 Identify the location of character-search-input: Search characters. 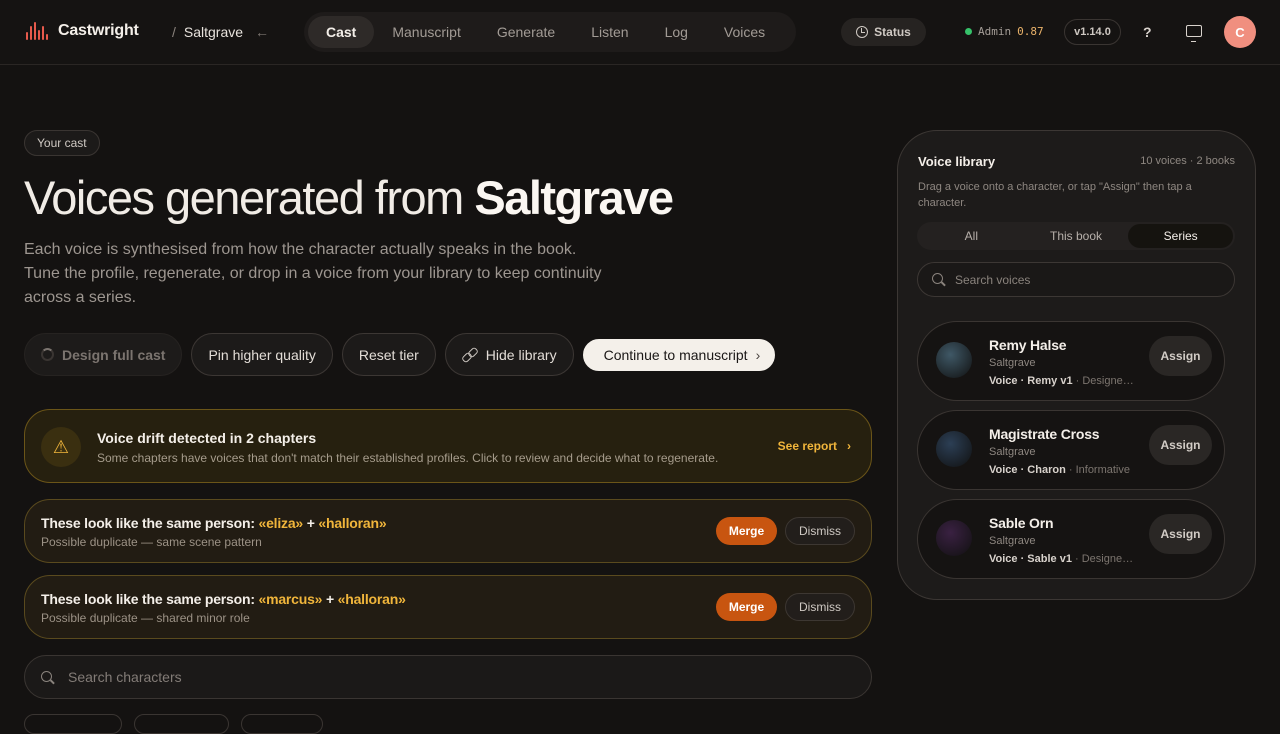
(448, 677).